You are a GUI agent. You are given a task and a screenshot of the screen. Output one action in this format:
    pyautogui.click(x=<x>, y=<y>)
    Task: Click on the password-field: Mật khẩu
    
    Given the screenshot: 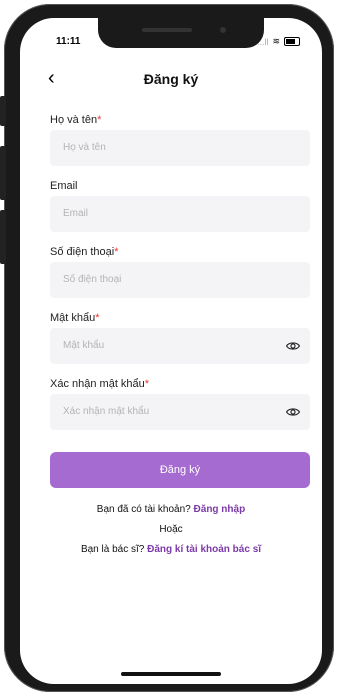 What is the action you would take?
    pyautogui.click(x=180, y=346)
    